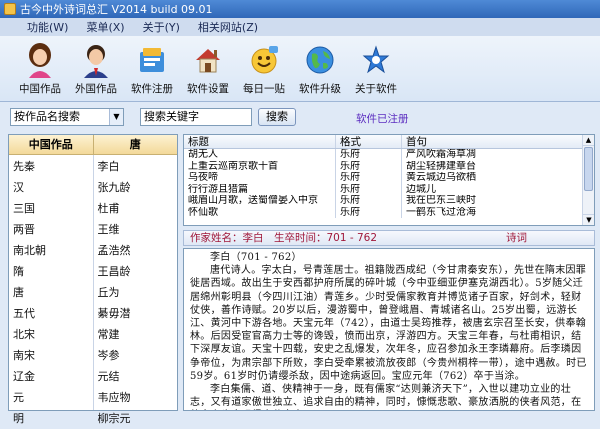 The height and width of the screenshot is (429, 600). I want to click on settings-button: 软件设置, so click(208, 69).